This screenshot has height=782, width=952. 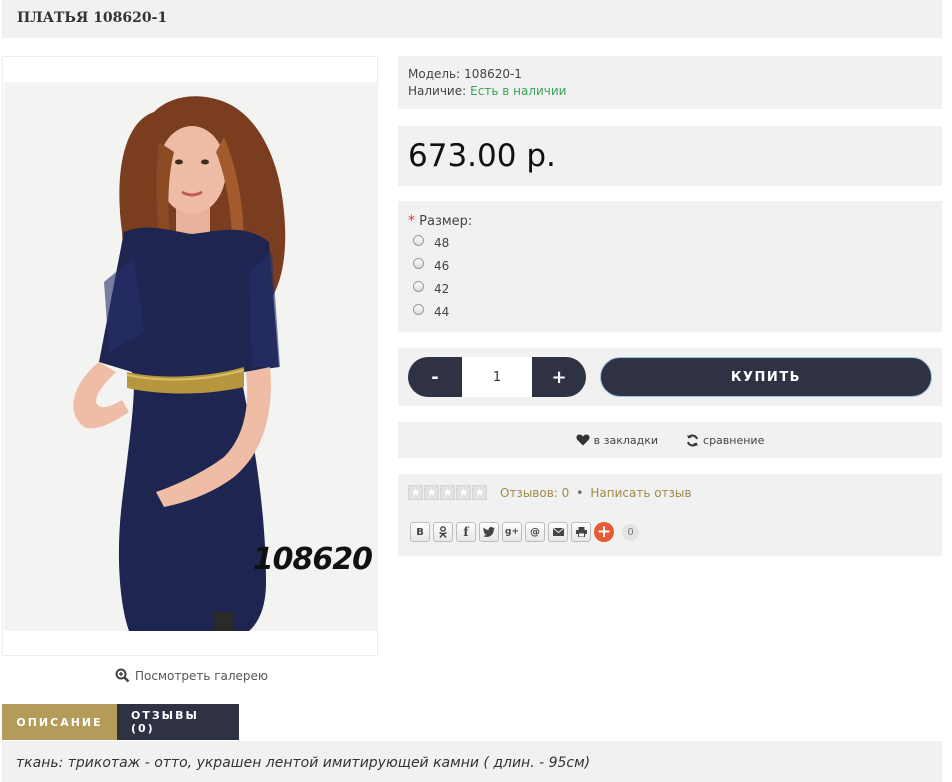 I want to click on twitter-bird-glyph, so click(x=489, y=532).